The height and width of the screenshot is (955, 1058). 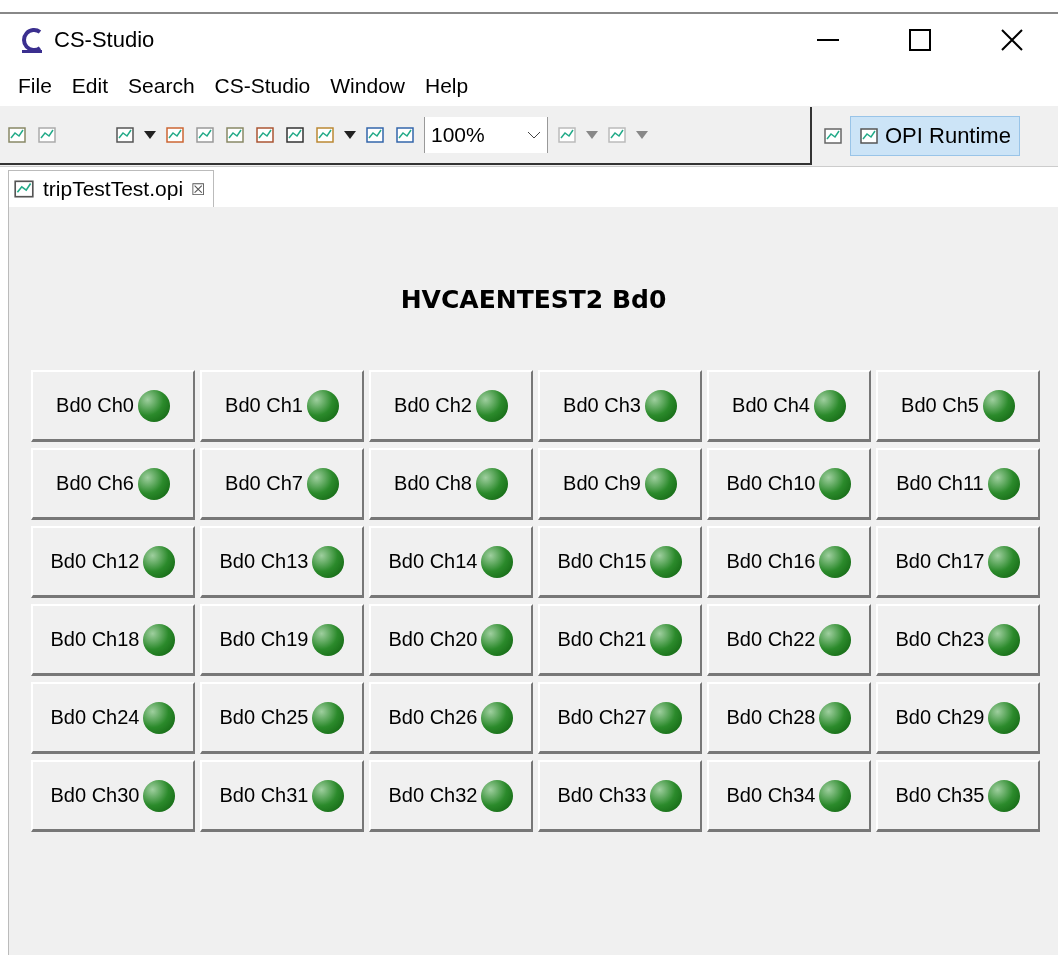 What do you see at coordinates (958, 562) in the screenshot?
I see `channel-button: Bd0 Ch17` at bounding box center [958, 562].